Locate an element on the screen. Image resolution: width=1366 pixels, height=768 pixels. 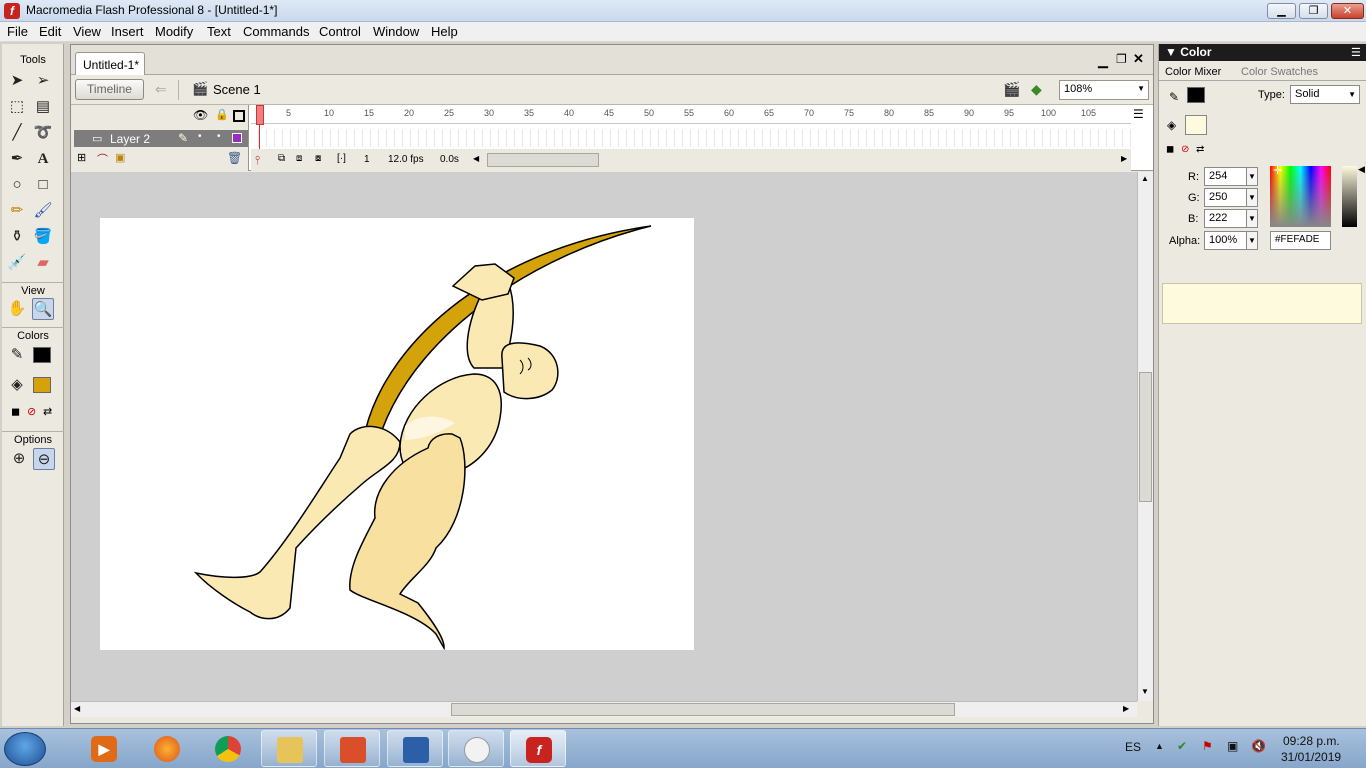
timeline-toggle-button: Timeline is located at coordinates (109, 89).